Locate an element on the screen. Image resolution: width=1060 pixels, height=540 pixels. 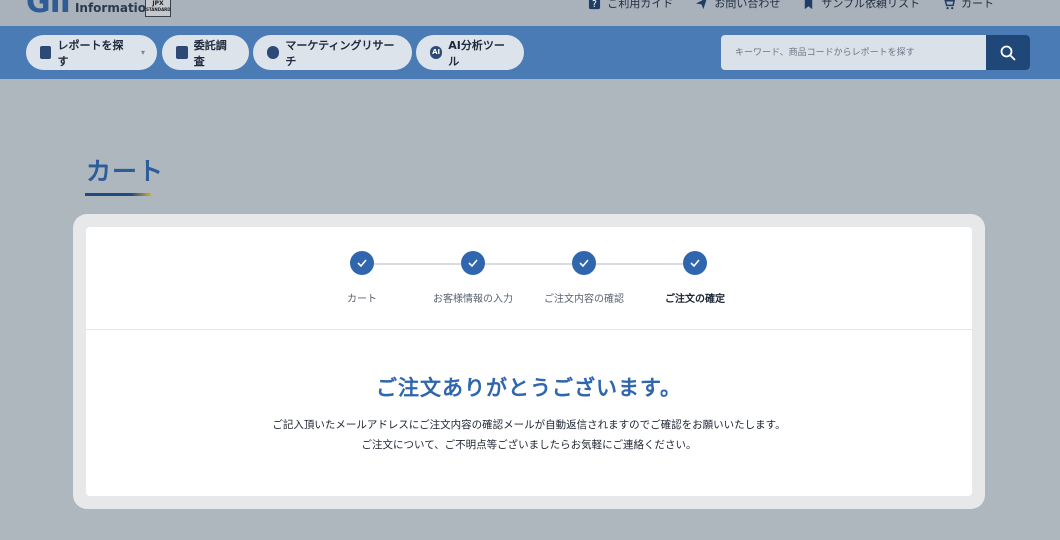
question-icon: ? is located at coordinates (595, 5).